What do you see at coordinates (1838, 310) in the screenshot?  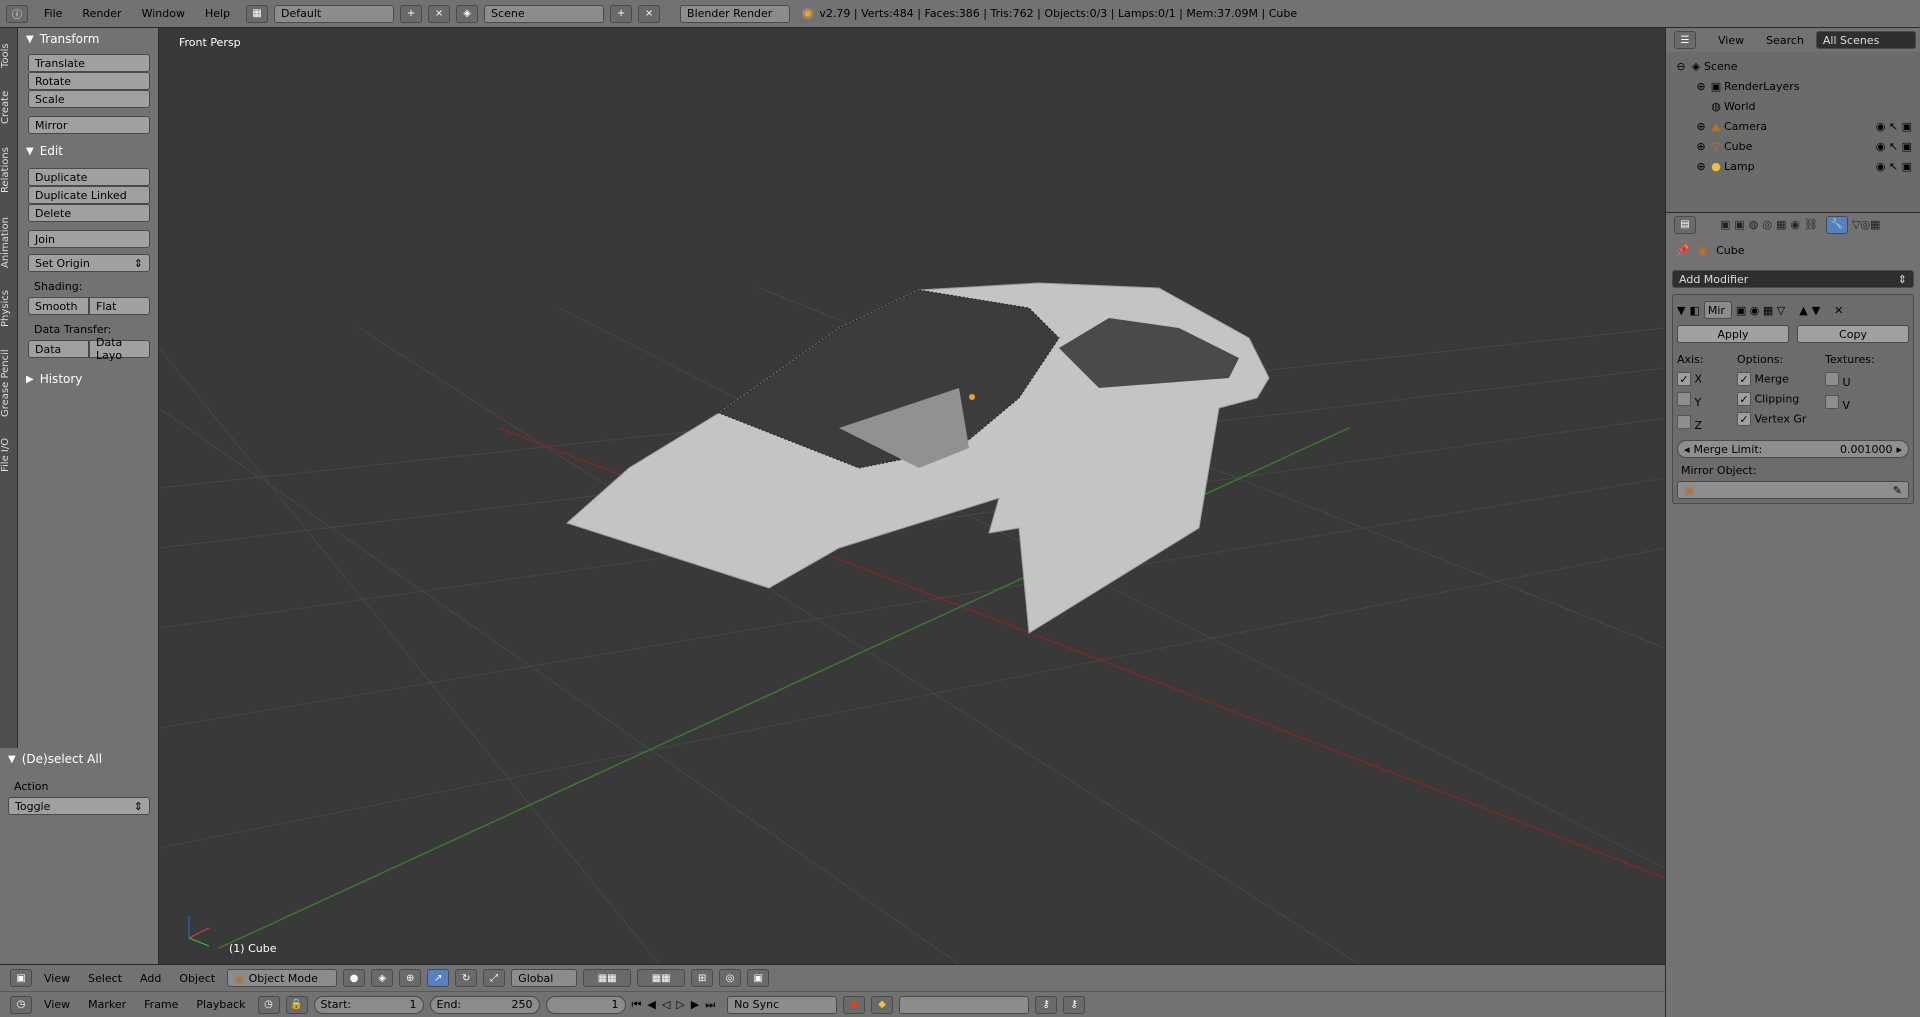 I see `remove-modifier-icon: ✕` at bounding box center [1838, 310].